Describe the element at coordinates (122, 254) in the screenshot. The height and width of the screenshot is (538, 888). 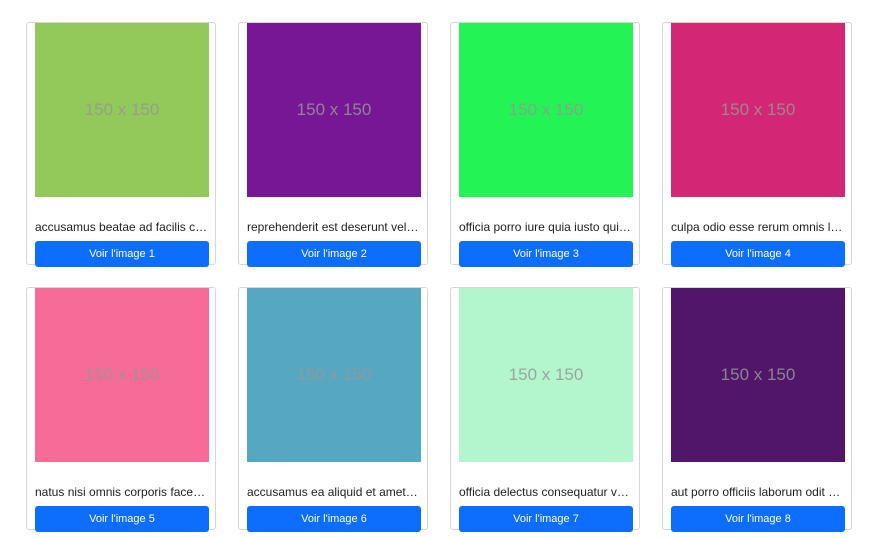
I see `view-image-button: Voir l'image 1` at that location.